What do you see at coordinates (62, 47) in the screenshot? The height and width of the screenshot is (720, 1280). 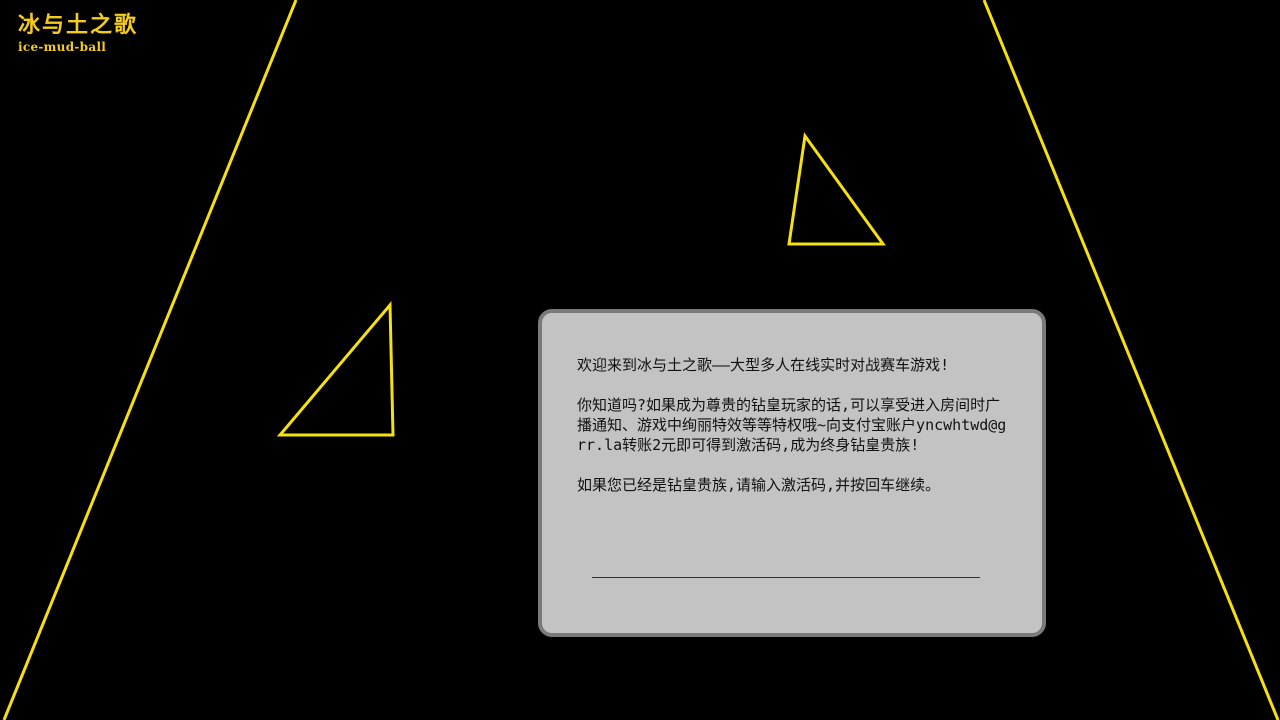 I see `logo-subtitle: ice-mud-ball` at bounding box center [62, 47].